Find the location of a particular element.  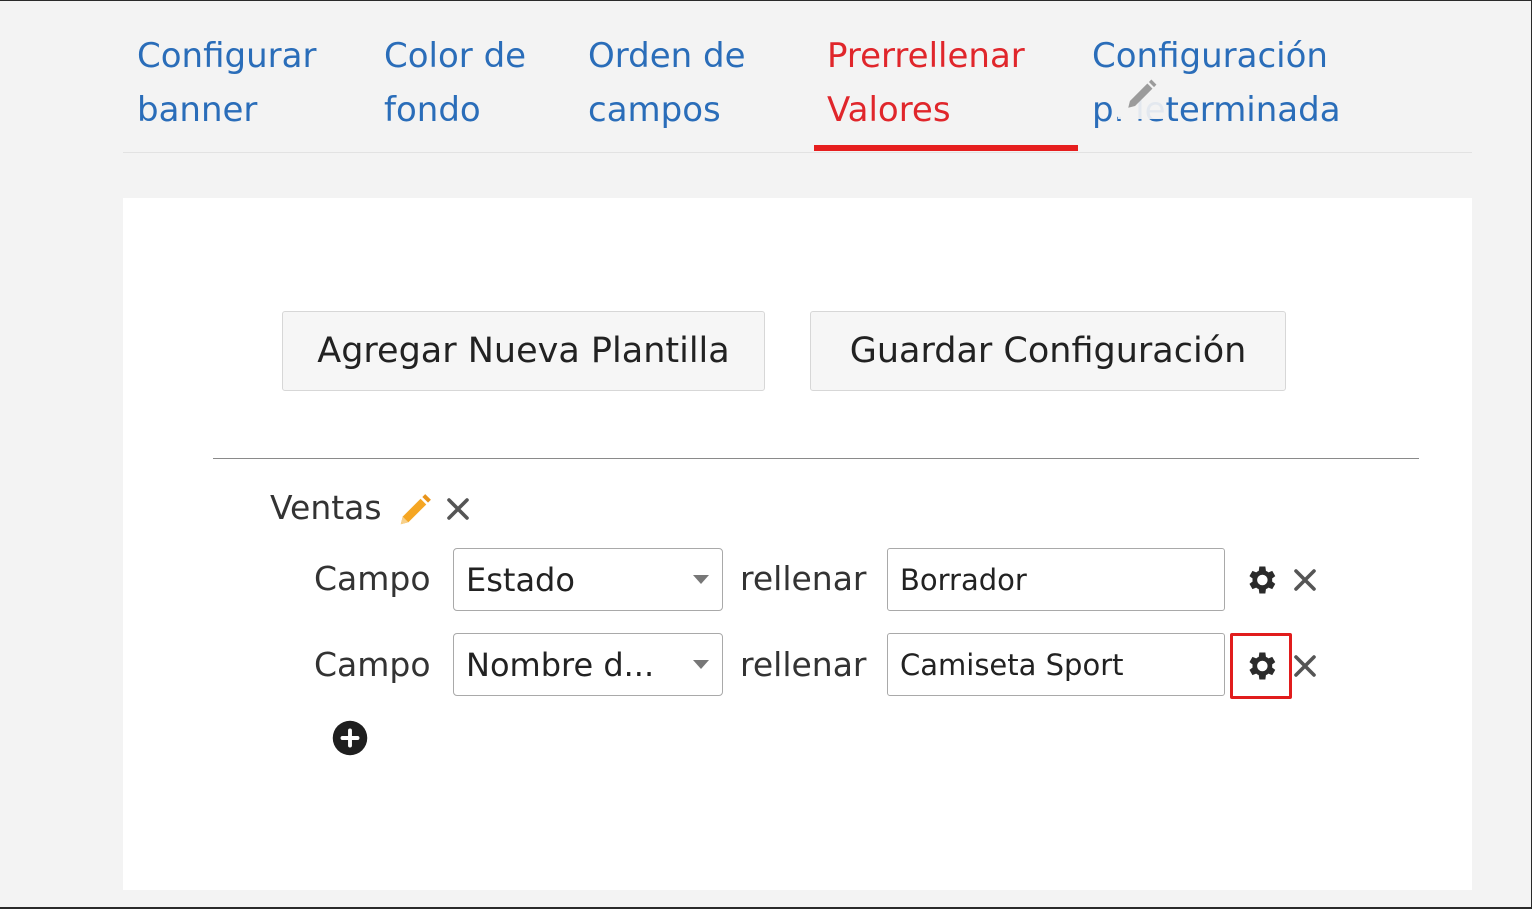

field-select: Estado is located at coordinates (588, 579).